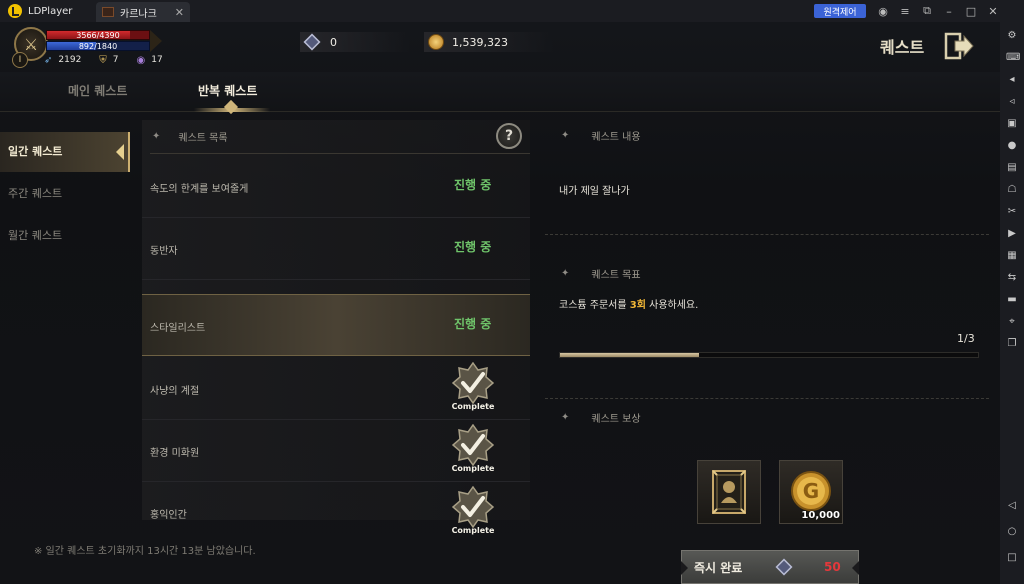 The width and height of the screenshot is (1024, 584). I want to click on category-list: 일간 퀘스트 주간 퀘스트 월간 퀘스트, so click(65, 335).